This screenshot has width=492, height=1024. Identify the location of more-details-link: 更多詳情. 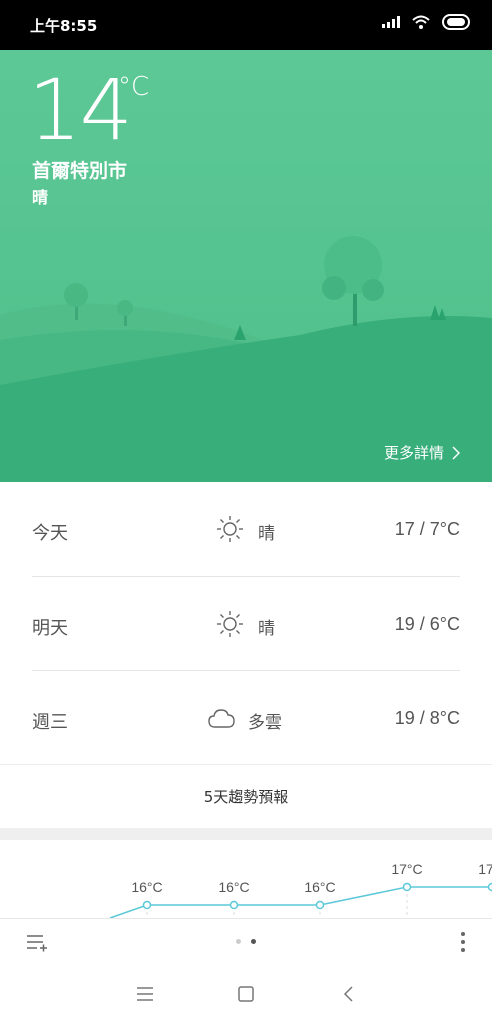
(422, 452).